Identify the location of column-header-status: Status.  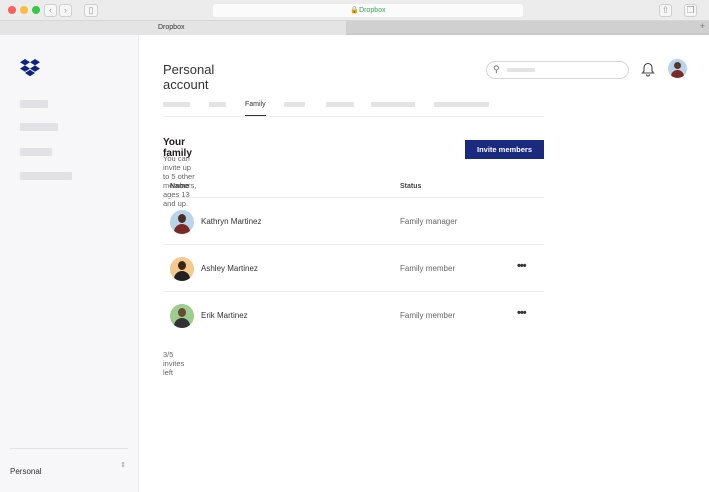
(411, 186).